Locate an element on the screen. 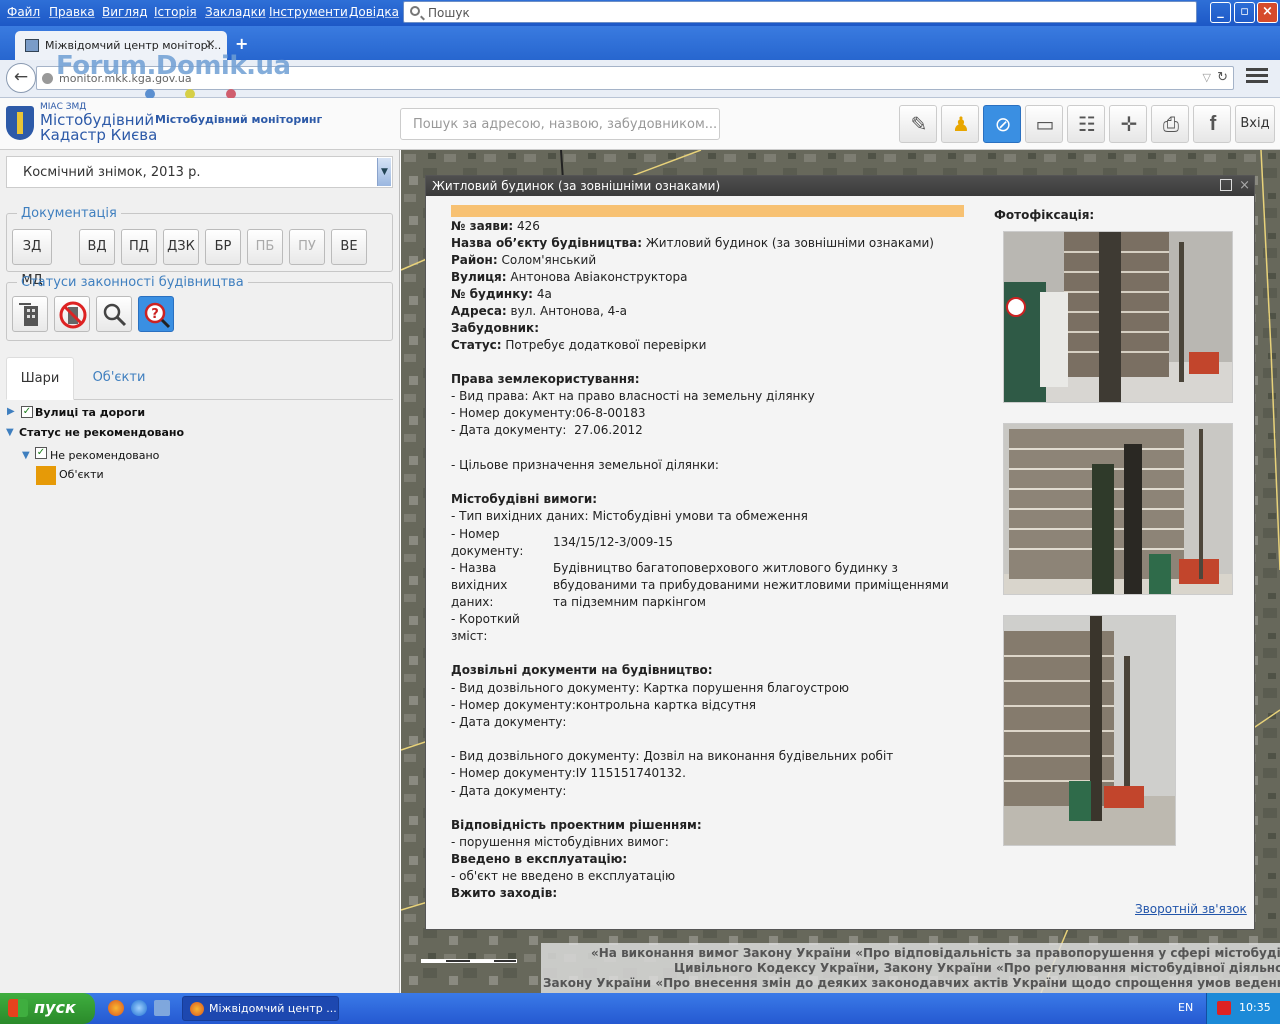  status-legal-button is located at coordinates (30, 314).